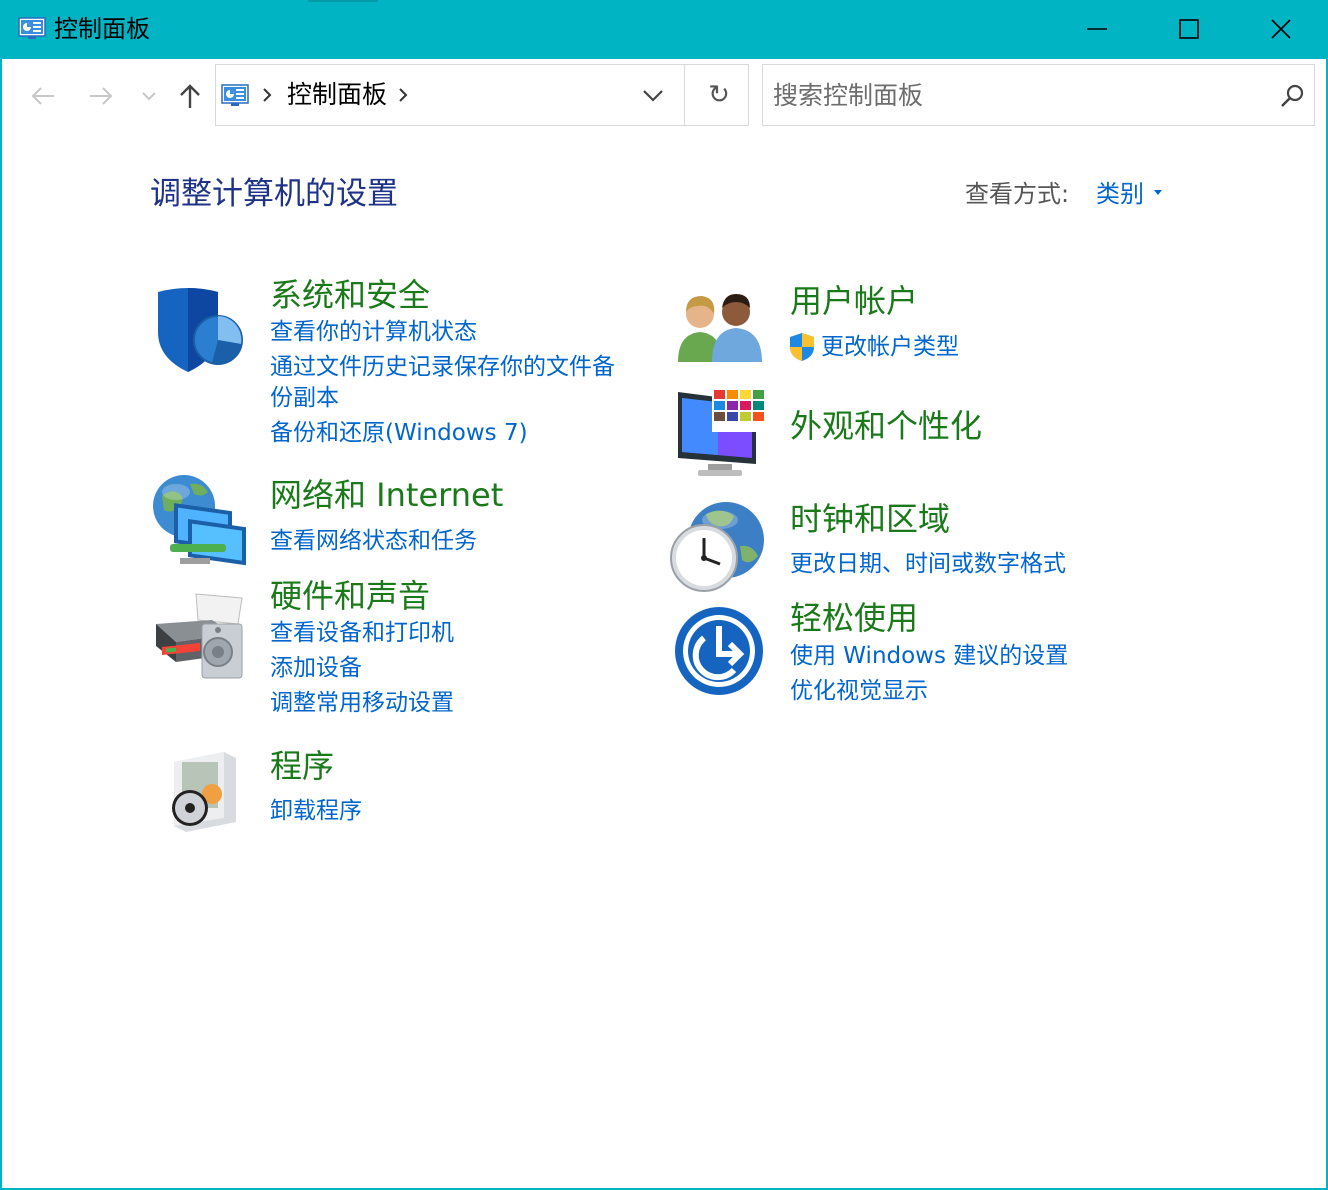 This screenshot has height=1190, width=1328. What do you see at coordinates (928, 564) in the screenshot?
I see `link-change-date-time-format: 更改日期、时间或数字格式` at bounding box center [928, 564].